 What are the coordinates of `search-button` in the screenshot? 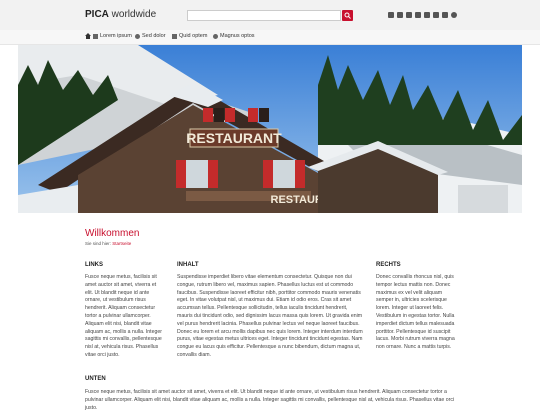 It's located at (347, 15).